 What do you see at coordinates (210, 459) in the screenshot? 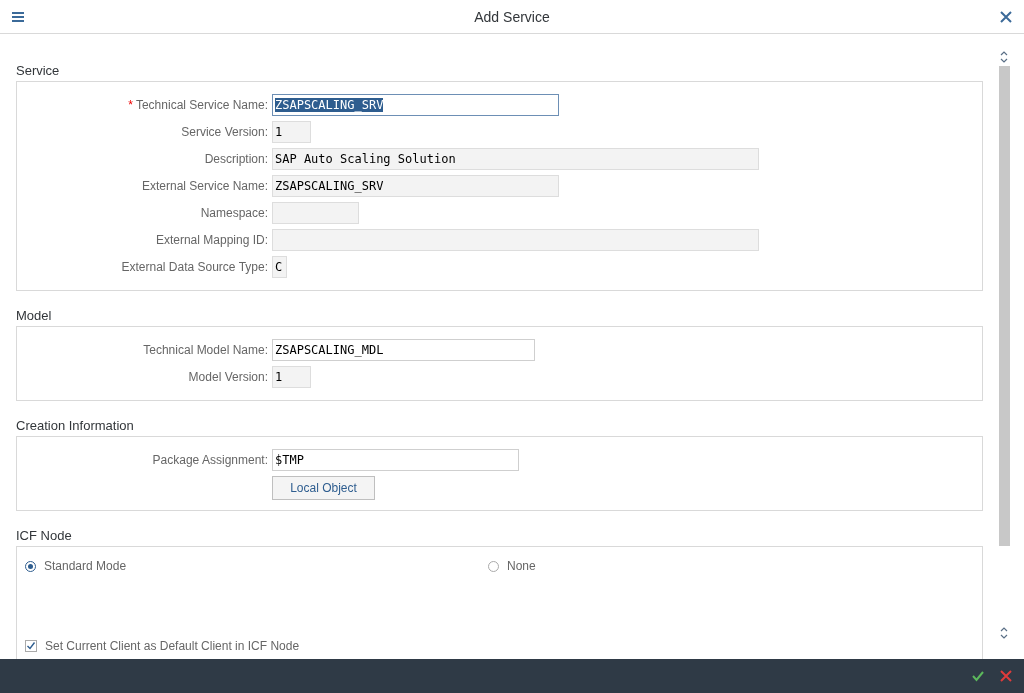
I see `field-label: Package Assignment:` at bounding box center [210, 459].